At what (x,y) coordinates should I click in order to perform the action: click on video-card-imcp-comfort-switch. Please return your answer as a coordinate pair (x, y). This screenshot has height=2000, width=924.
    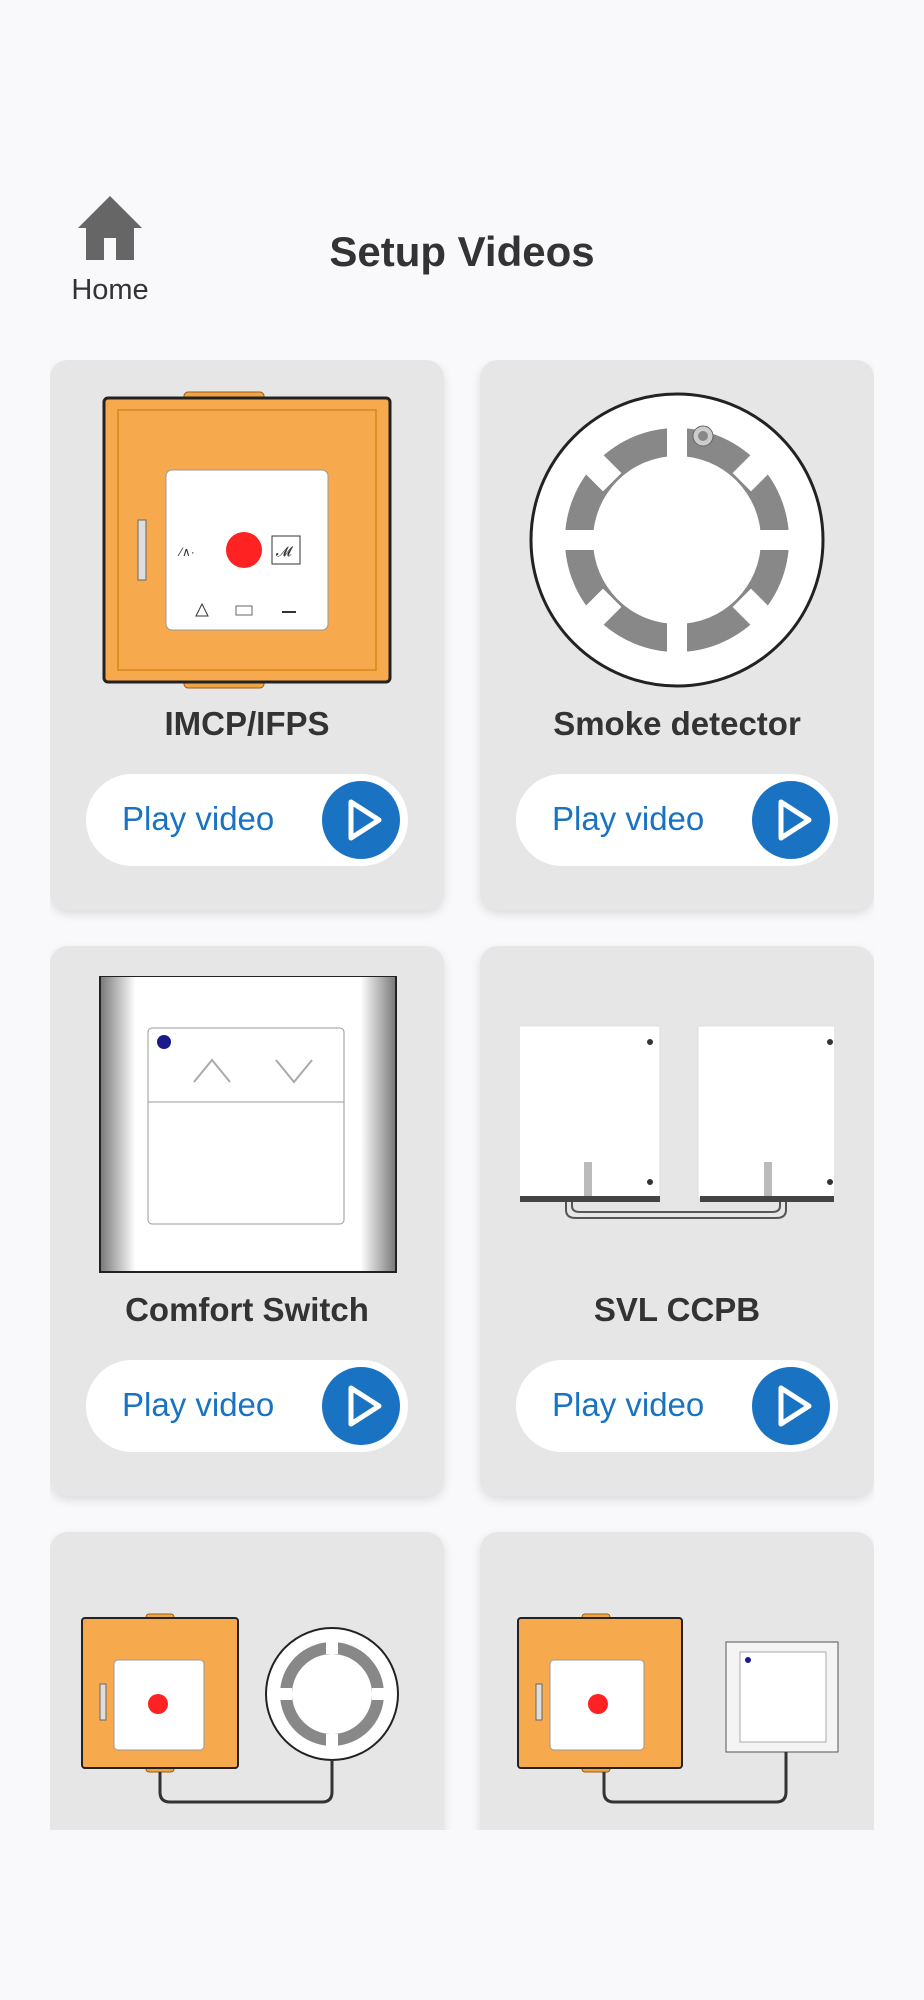
    Looking at the image, I should click on (677, 1681).